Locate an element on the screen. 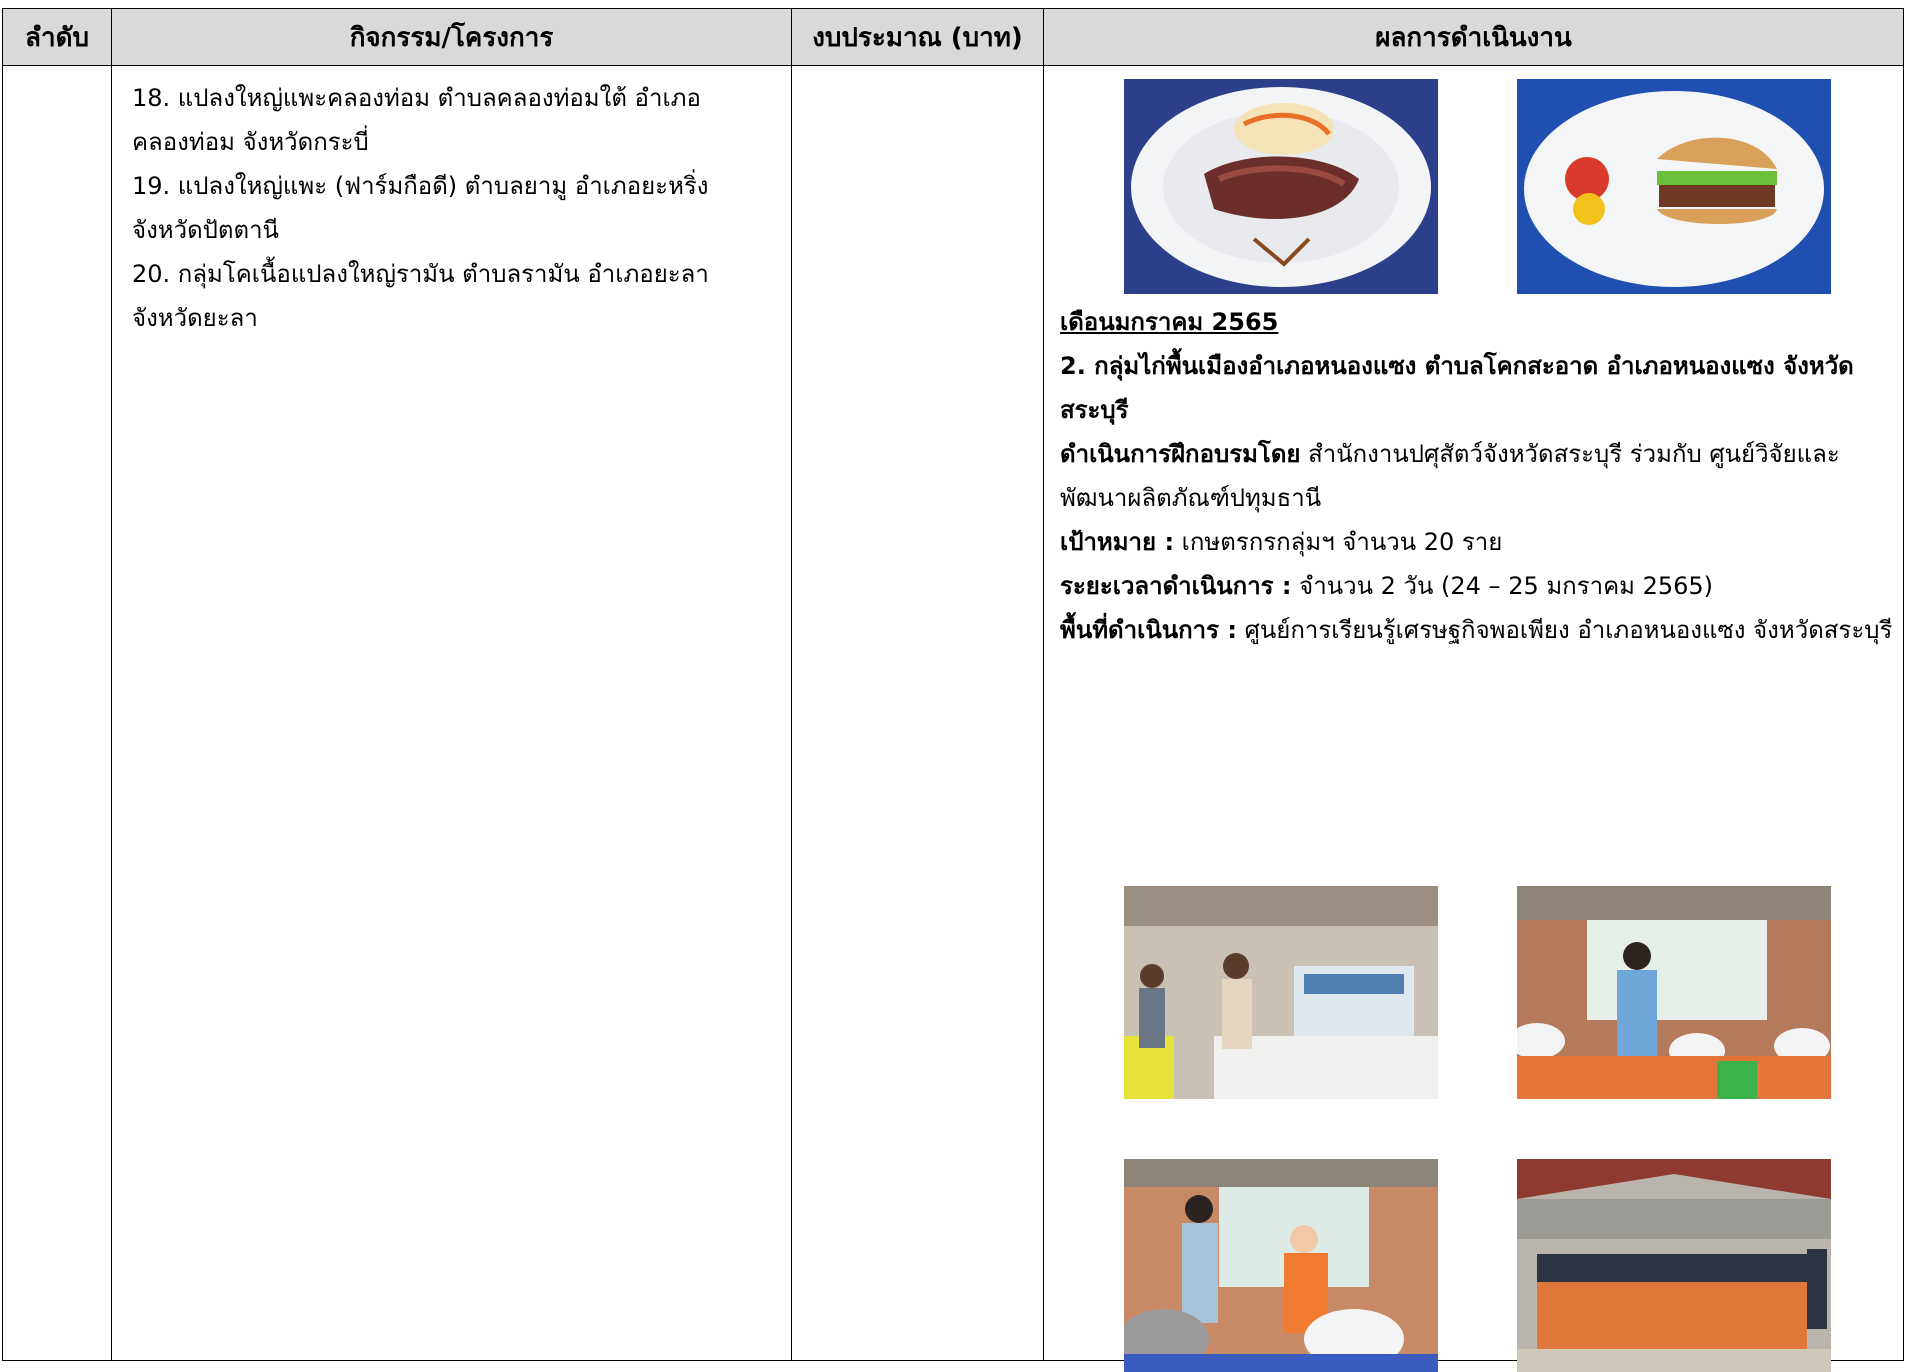  target-line: เป้าหมาย : เกษตรกรกลุ่มฯ จำนวน 20 ราย is located at coordinates (1476, 542).